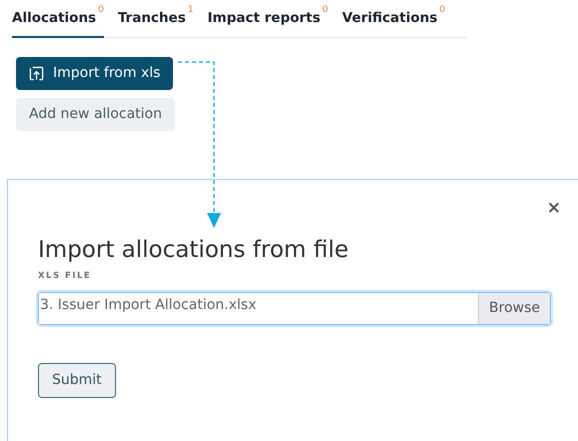  I want to click on upload-icon, so click(36, 74).